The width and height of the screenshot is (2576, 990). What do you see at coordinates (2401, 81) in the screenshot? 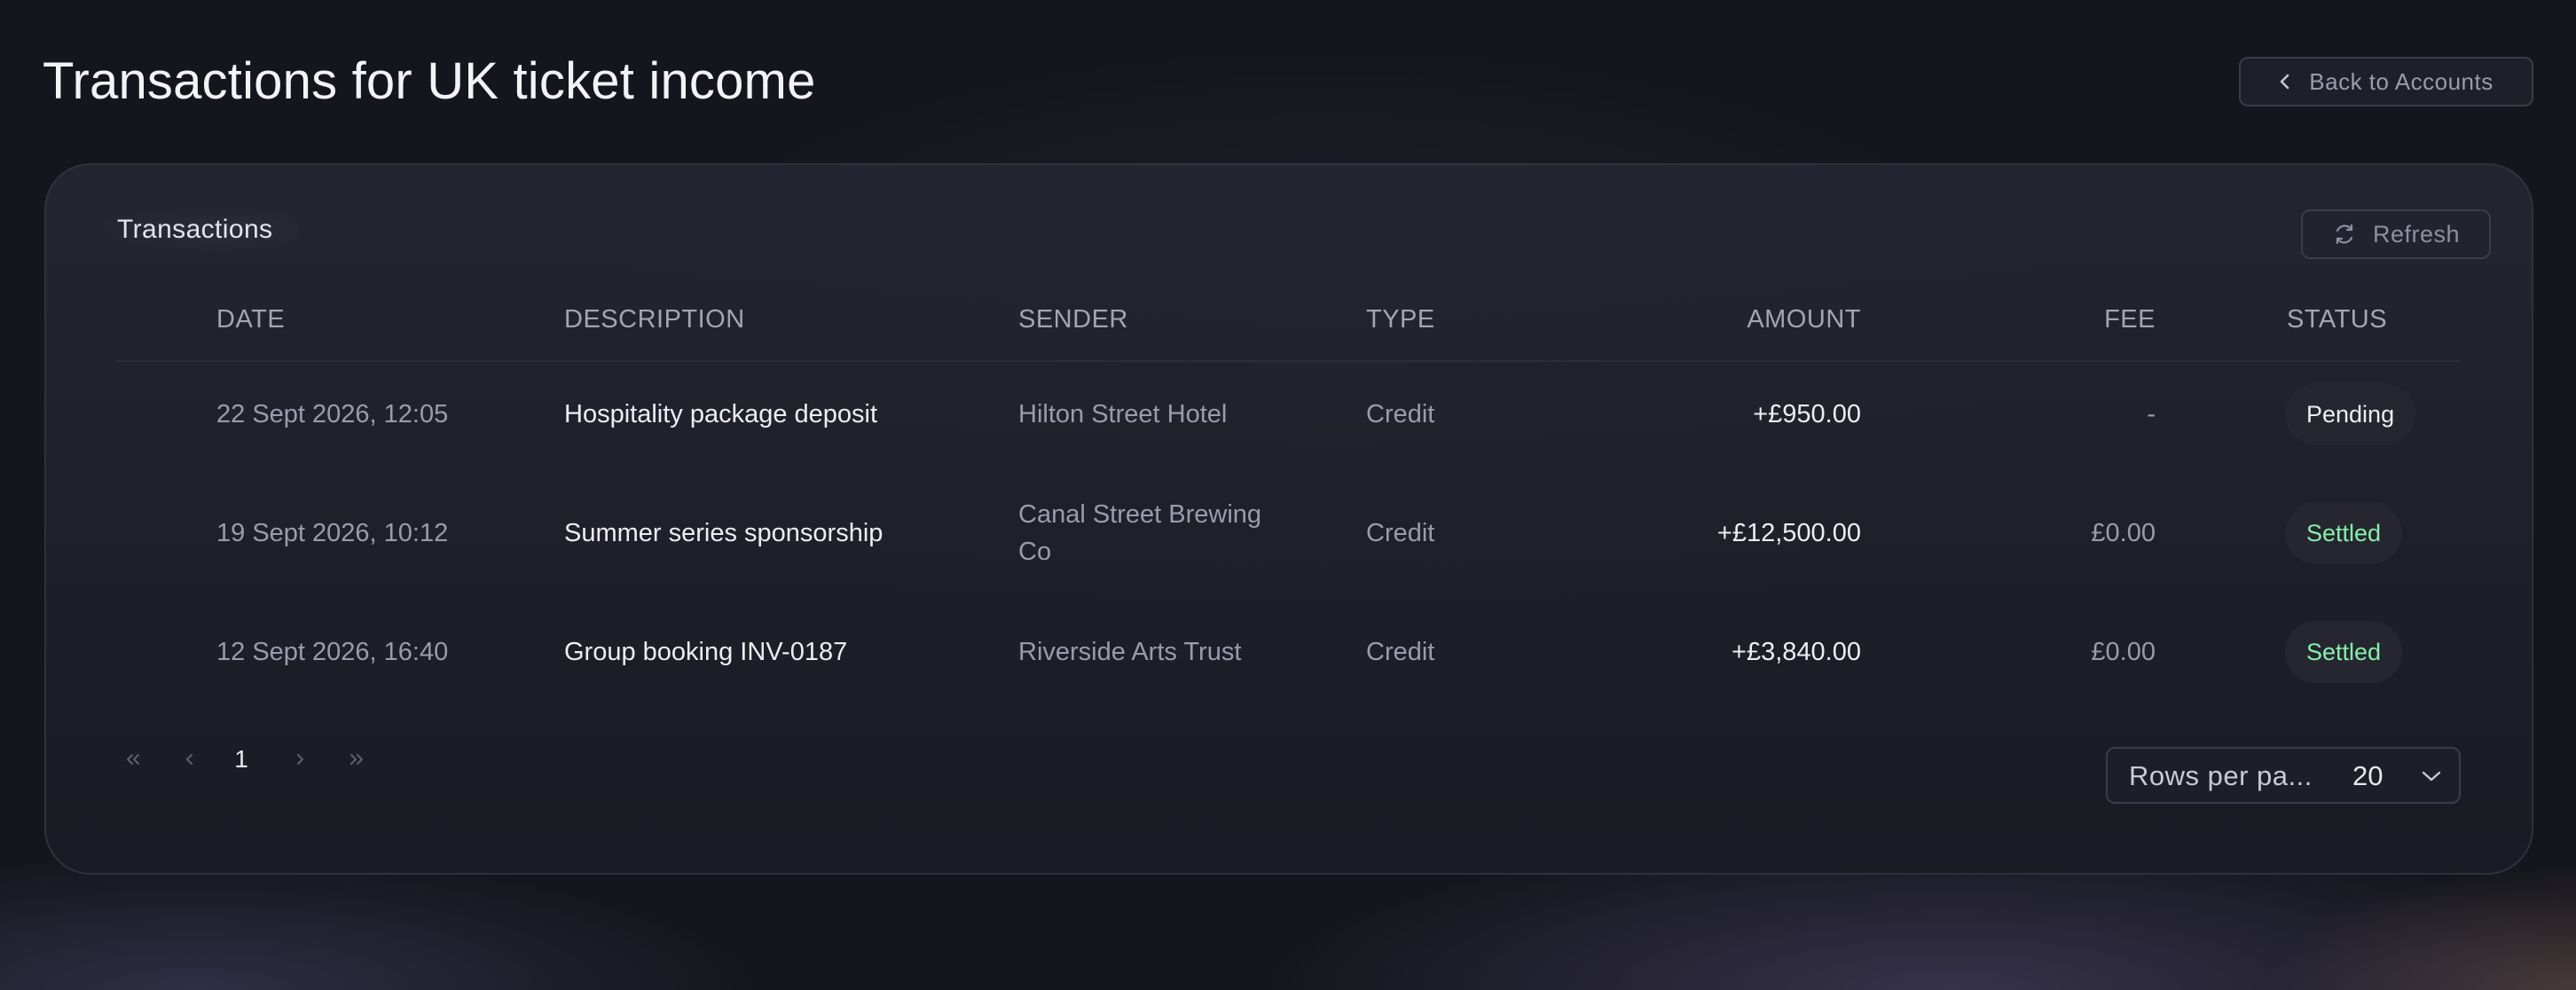
I see `back-to-accounts-label: Back to Accounts` at bounding box center [2401, 81].